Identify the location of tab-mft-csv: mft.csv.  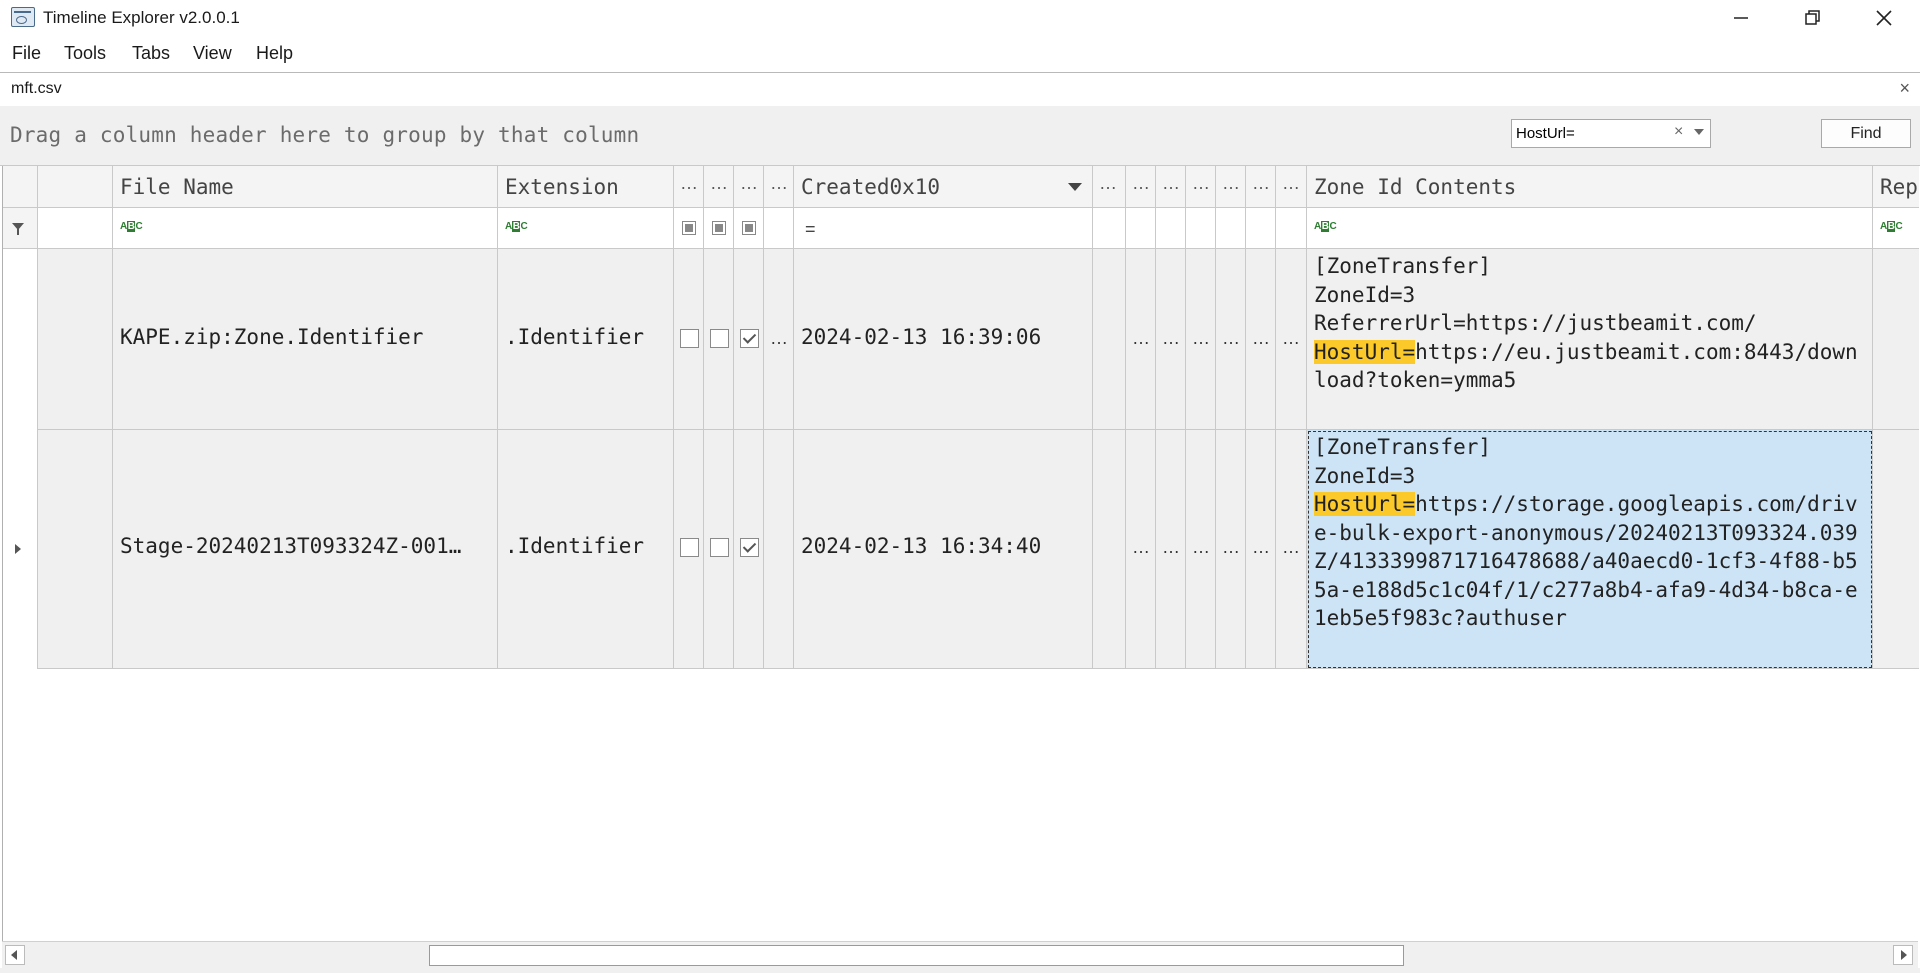
(36, 89).